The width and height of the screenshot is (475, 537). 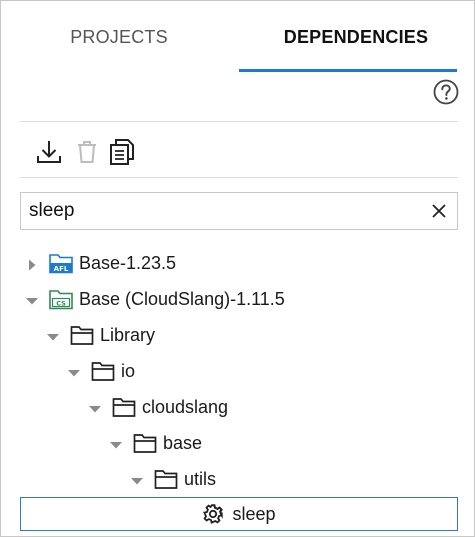 What do you see at coordinates (348, 70) in the screenshot?
I see `active-tab-indicator` at bounding box center [348, 70].